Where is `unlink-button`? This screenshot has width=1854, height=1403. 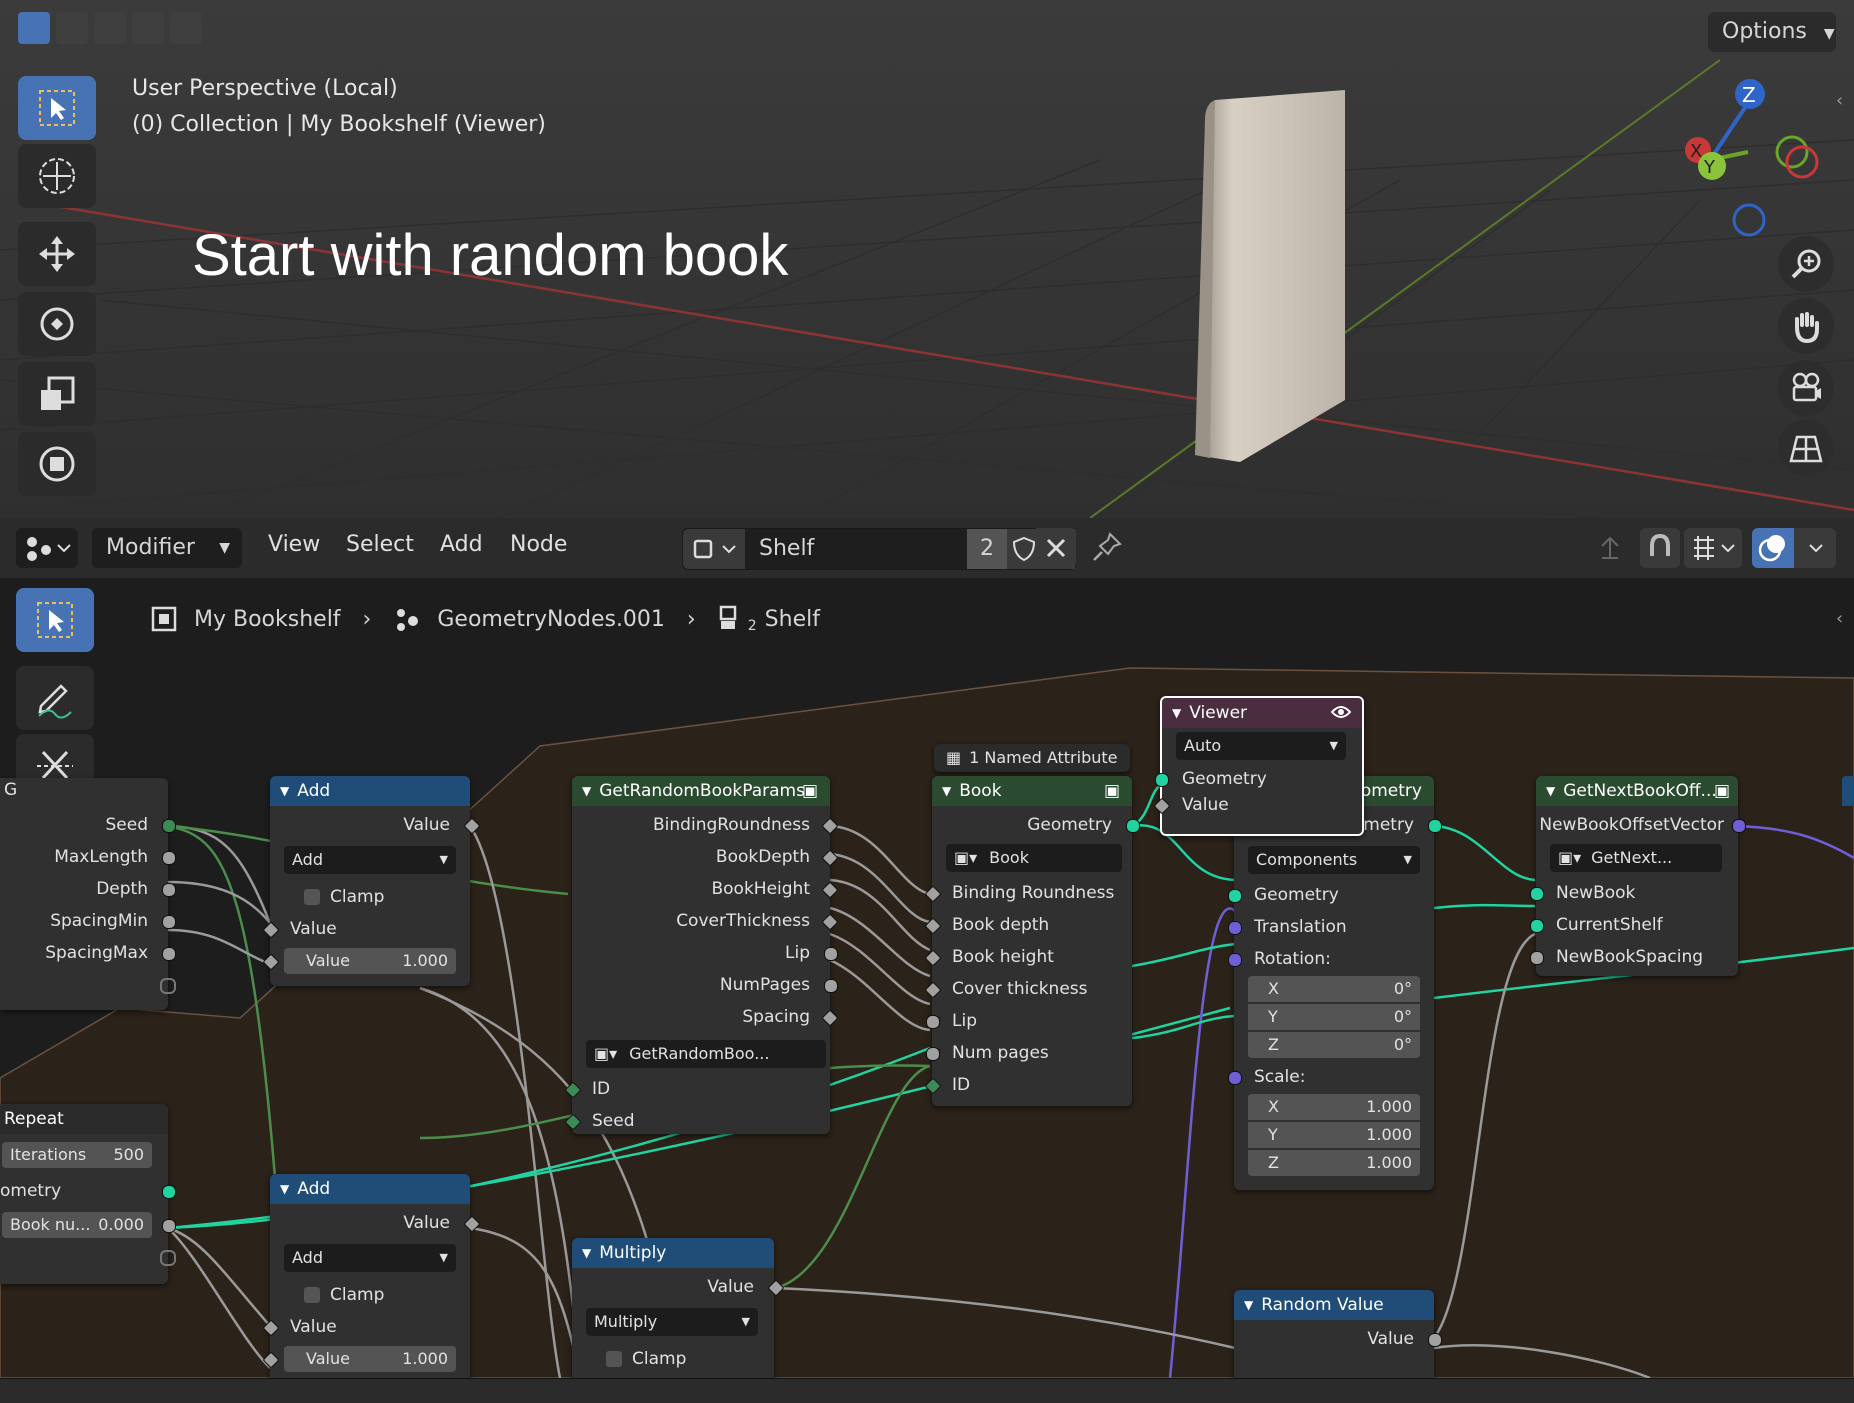 unlink-button is located at coordinates (1056, 548).